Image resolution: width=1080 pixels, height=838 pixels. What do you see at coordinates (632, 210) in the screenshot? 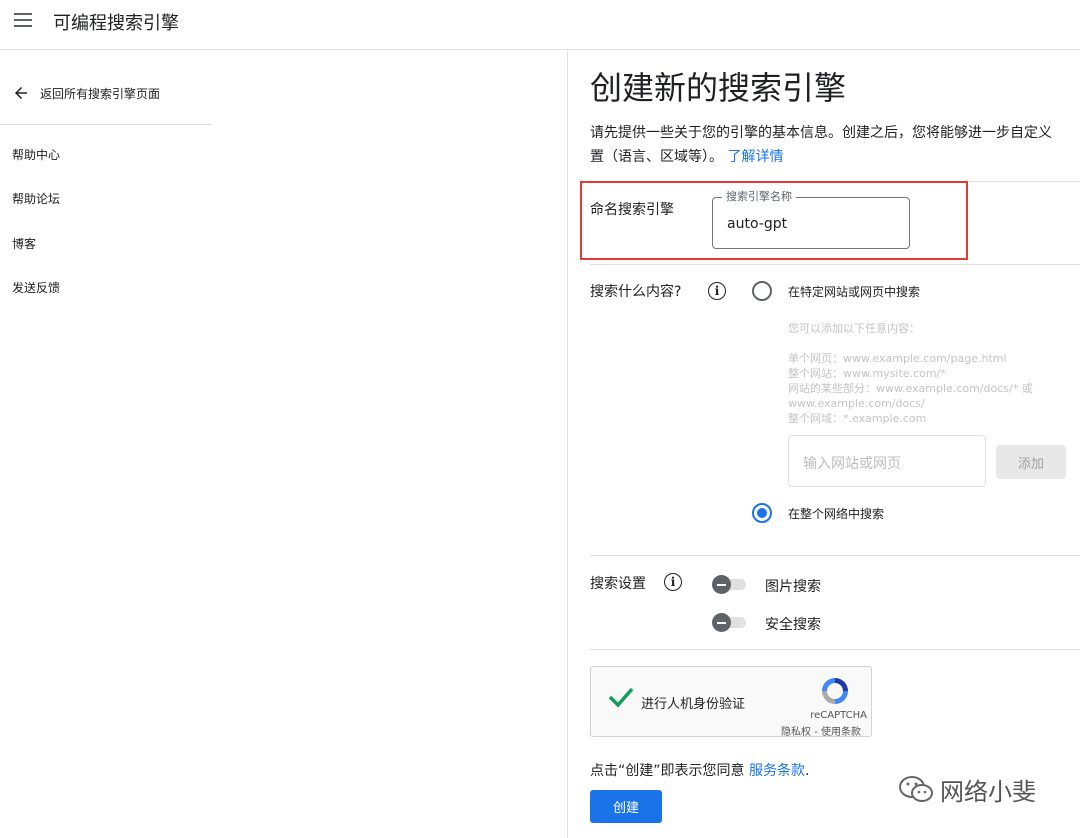
I see `name-section-label: 命名搜索引擎` at bounding box center [632, 210].